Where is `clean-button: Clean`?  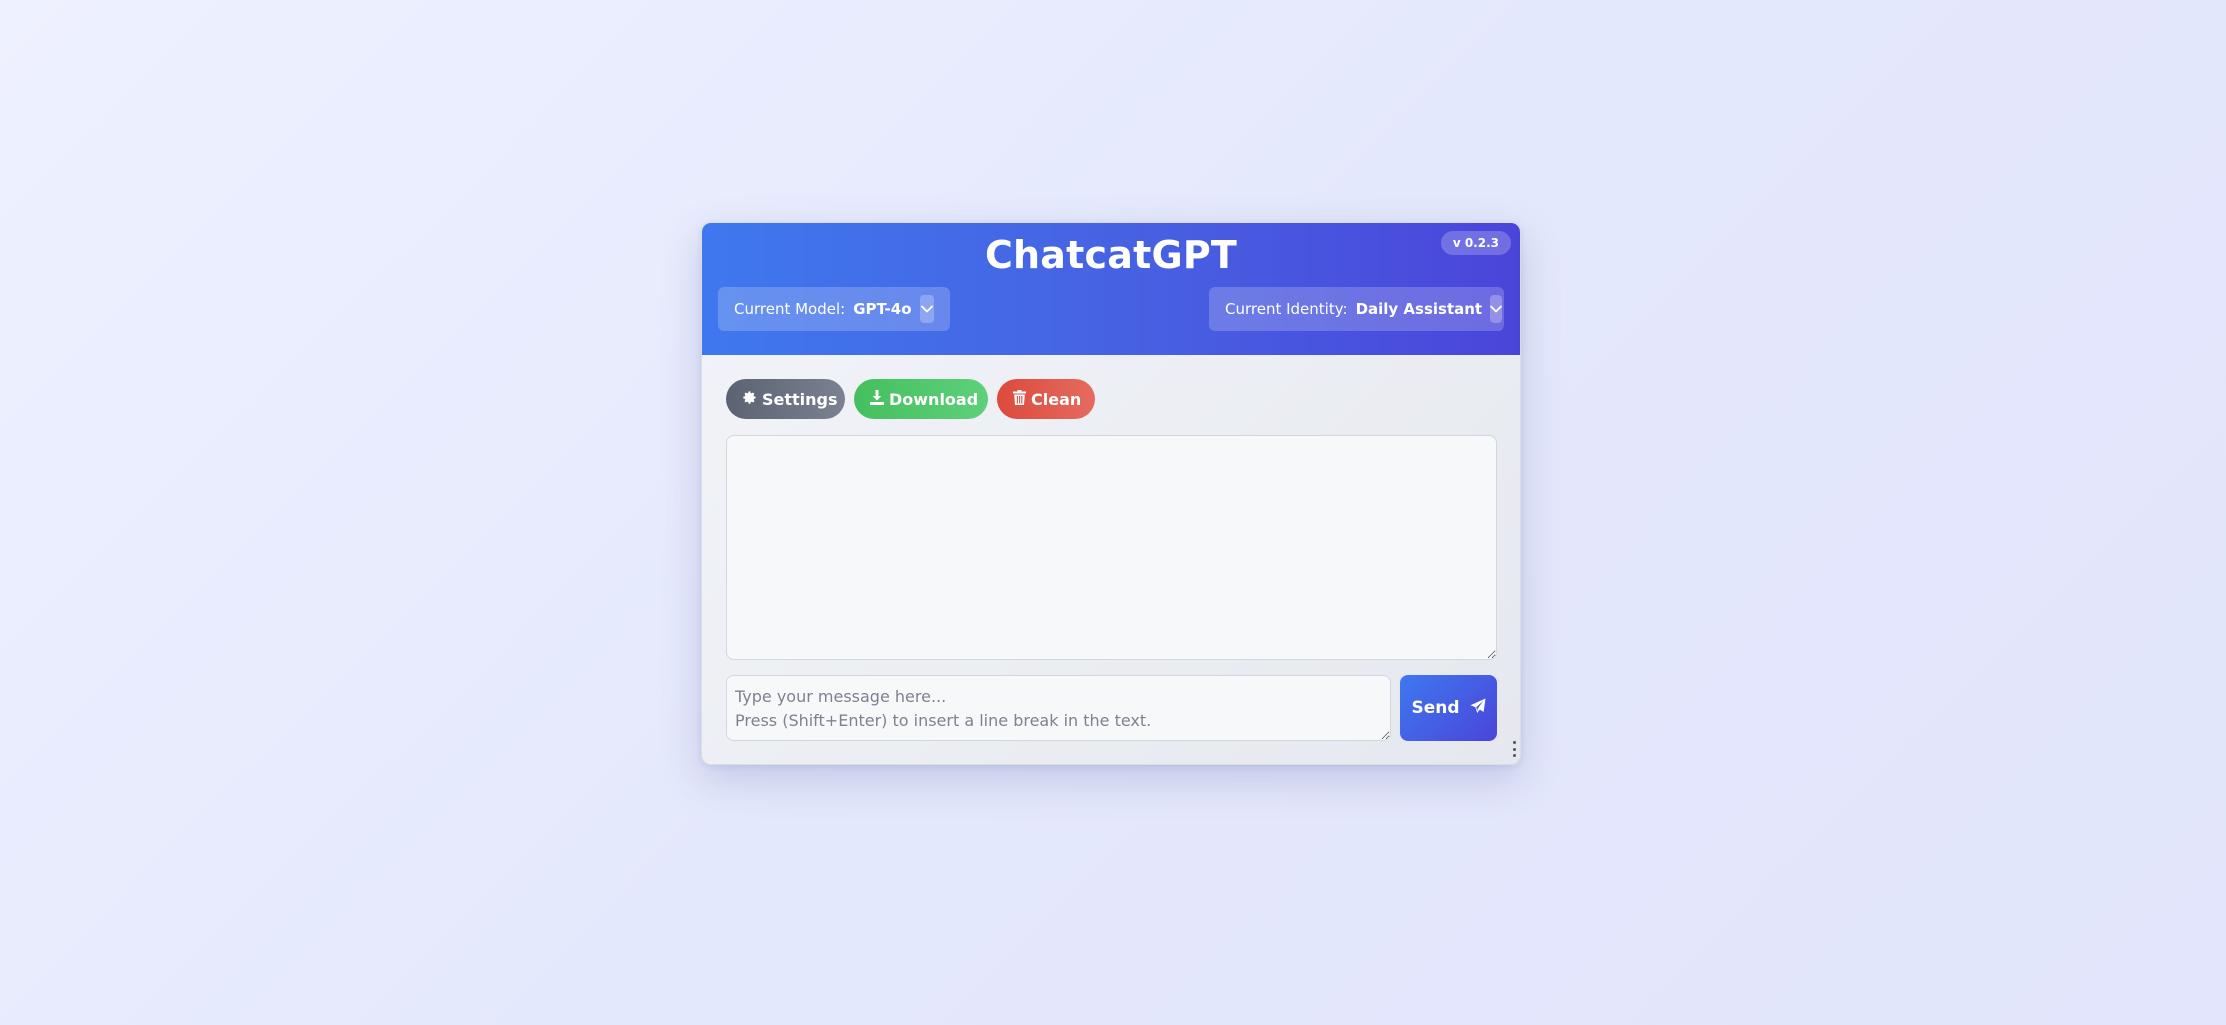
clean-button: Clean is located at coordinates (1046, 399).